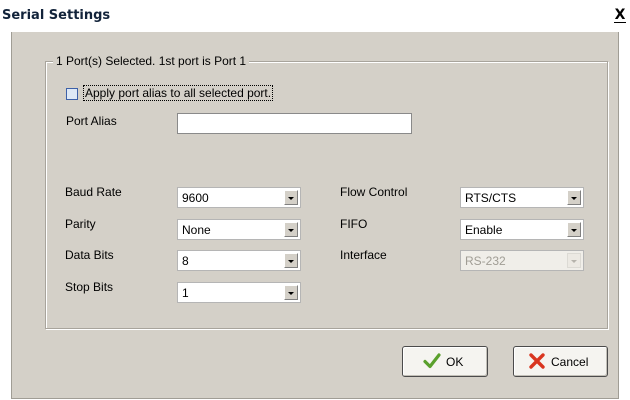  Describe the element at coordinates (185, 261) in the screenshot. I see `data-bits-value: 8` at that location.